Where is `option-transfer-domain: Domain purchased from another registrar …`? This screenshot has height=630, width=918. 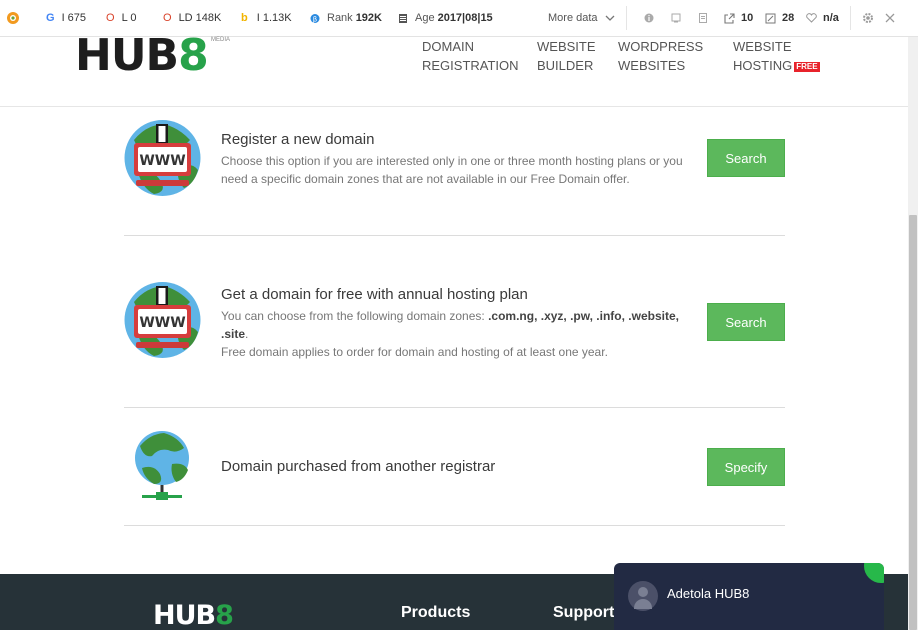
option-transfer-domain: Domain purchased from another registrar … is located at coordinates (454, 476).